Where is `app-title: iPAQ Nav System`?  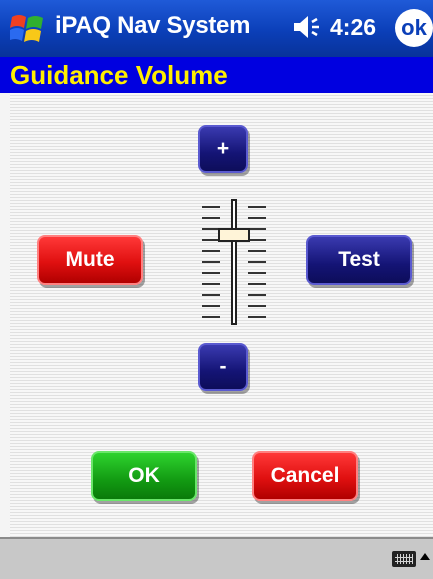
app-title: iPAQ Nav System is located at coordinates (153, 25).